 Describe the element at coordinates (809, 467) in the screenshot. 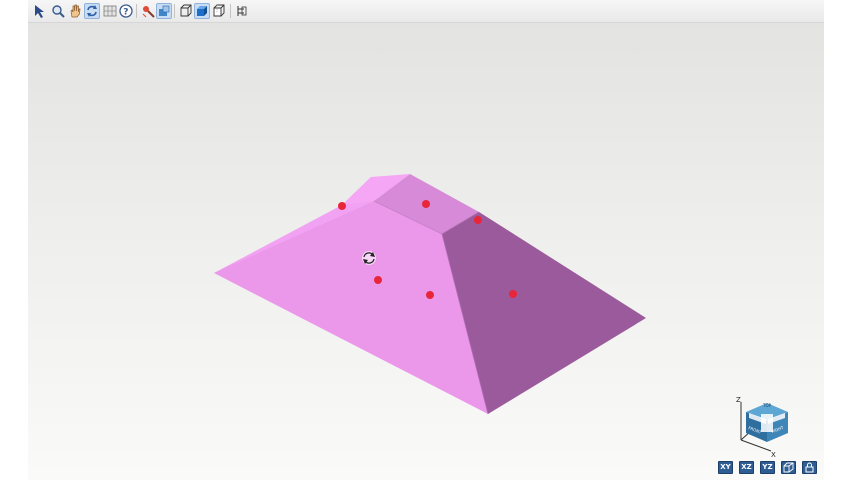

I see `view-lock-icon` at that location.